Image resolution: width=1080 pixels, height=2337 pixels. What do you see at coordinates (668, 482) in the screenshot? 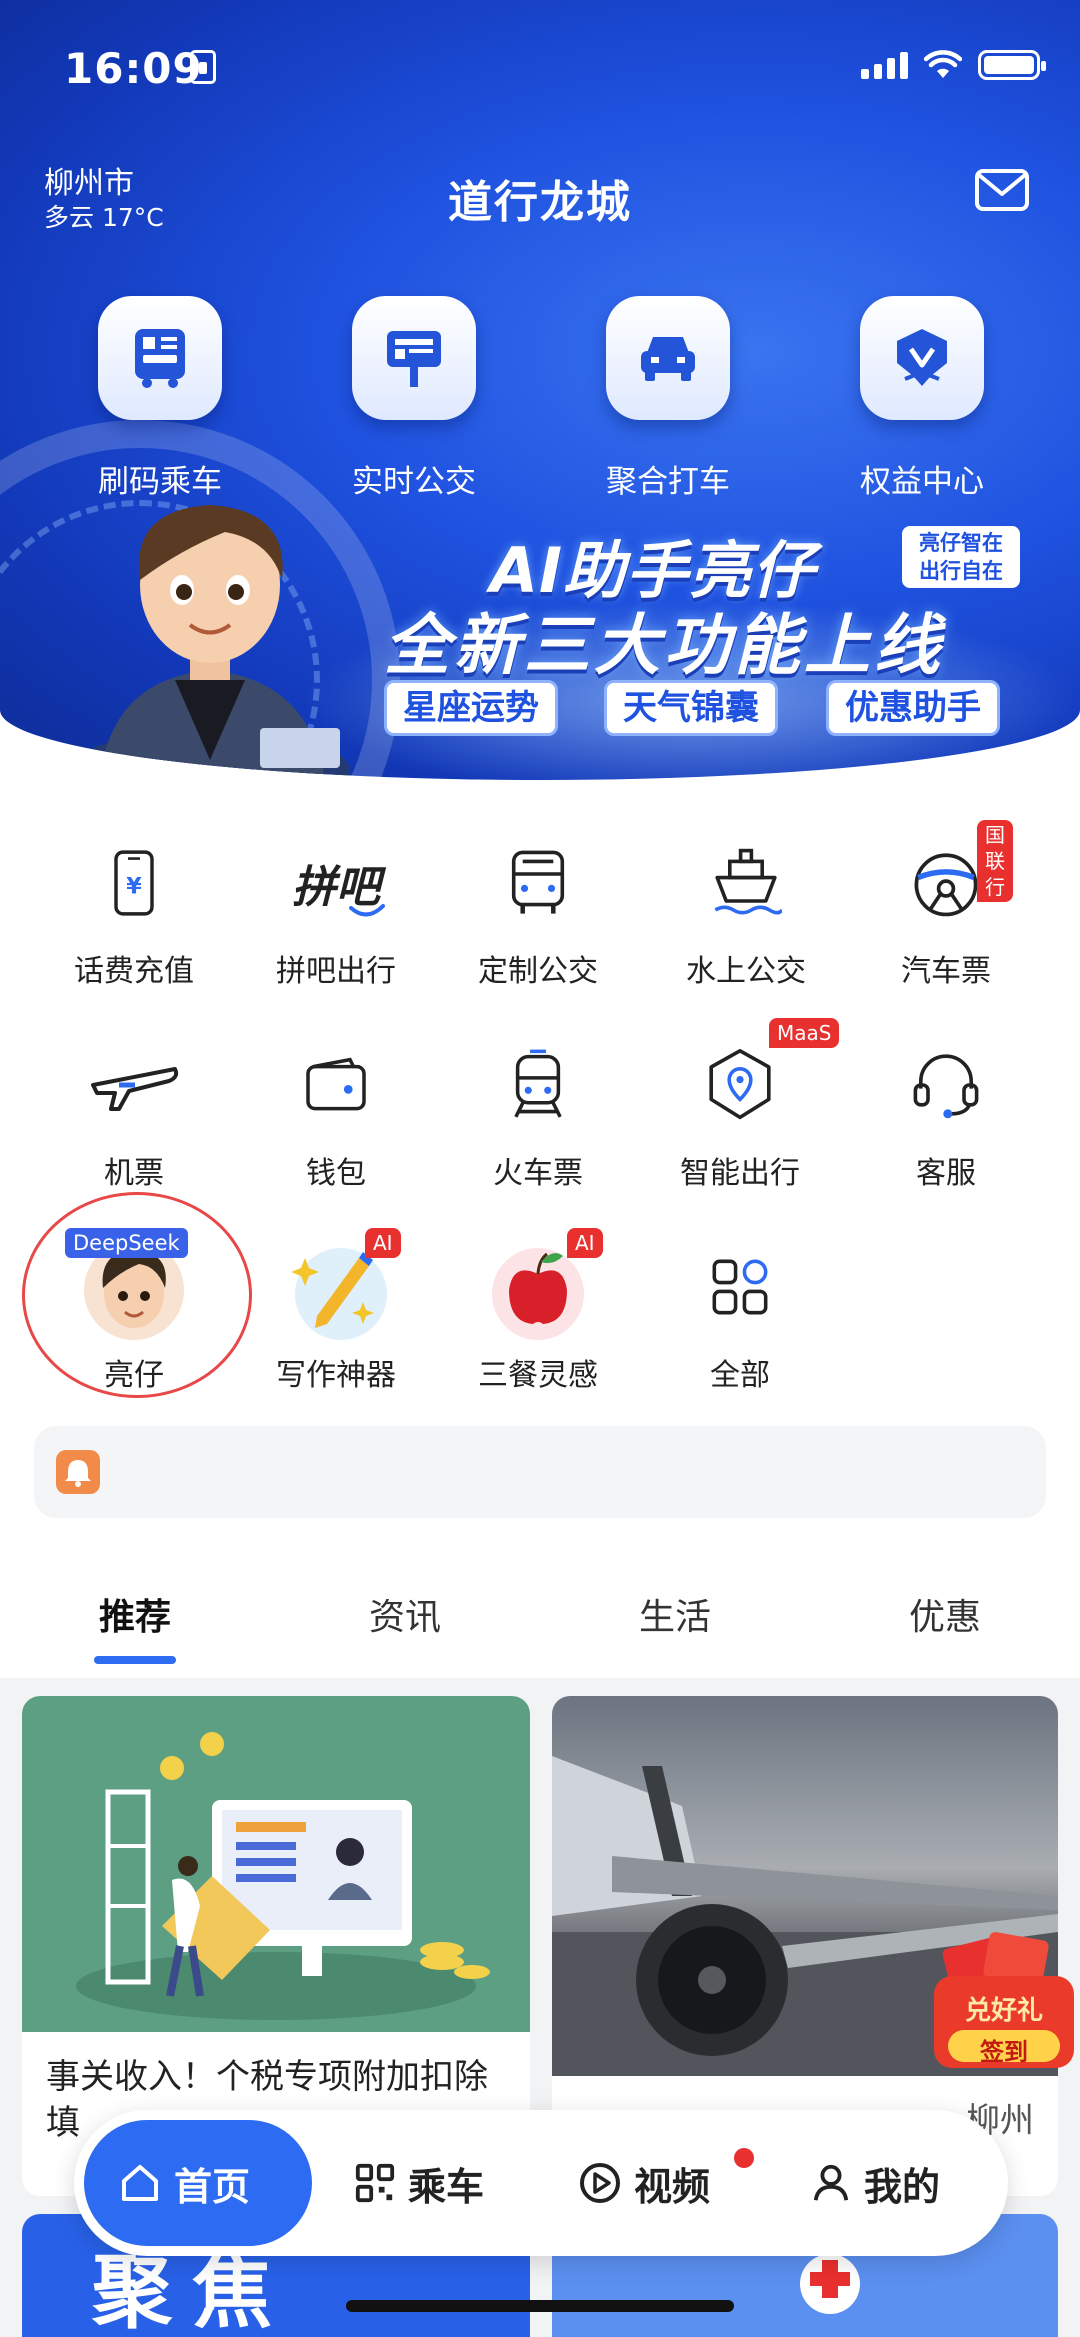
I see `quick-action-label: 聚合打车` at bounding box center [668, 482].